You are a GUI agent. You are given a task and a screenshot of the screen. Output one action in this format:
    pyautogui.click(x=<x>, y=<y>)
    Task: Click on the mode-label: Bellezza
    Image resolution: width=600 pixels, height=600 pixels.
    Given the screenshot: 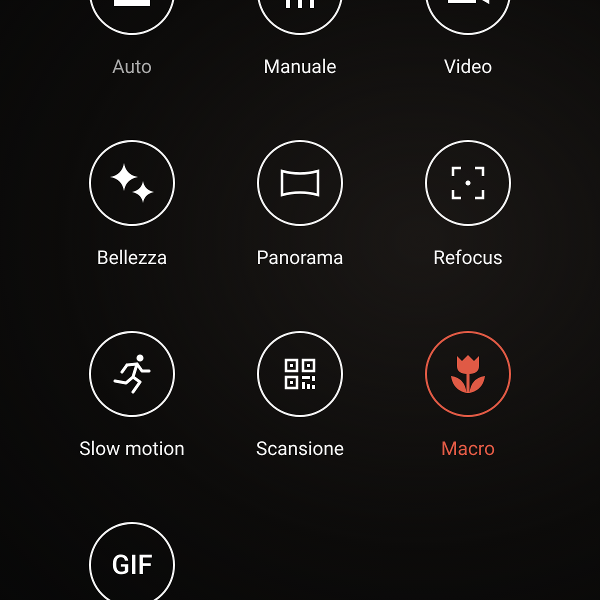 What is the action you would take?
    pyautogui.click(x=132, y=258)
    